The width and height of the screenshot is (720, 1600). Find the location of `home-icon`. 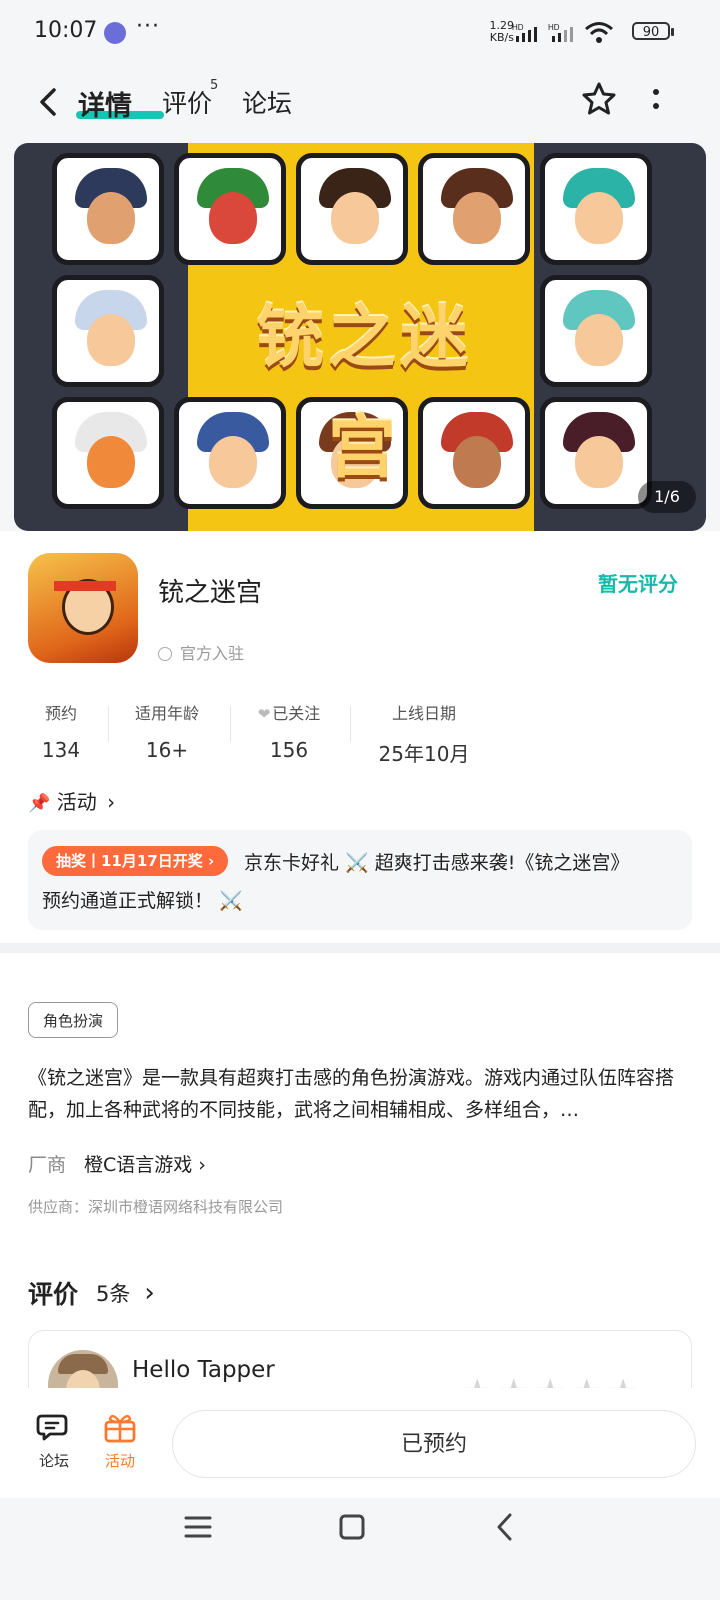

home-icon is located at coordinates (352, 1527).